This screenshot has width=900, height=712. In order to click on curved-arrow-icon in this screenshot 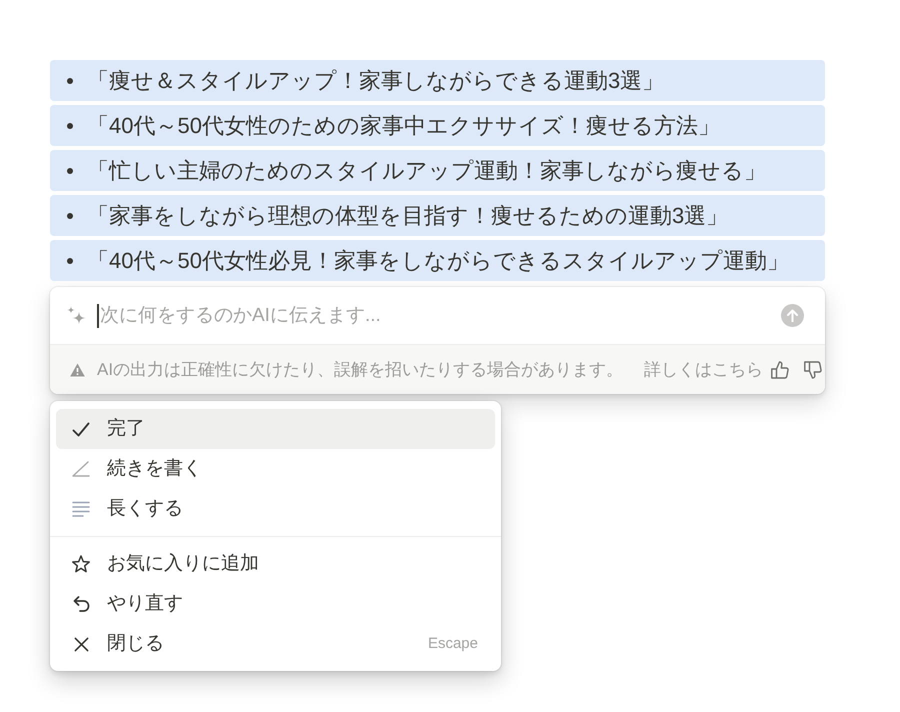, I will do `click(81, 604)`.